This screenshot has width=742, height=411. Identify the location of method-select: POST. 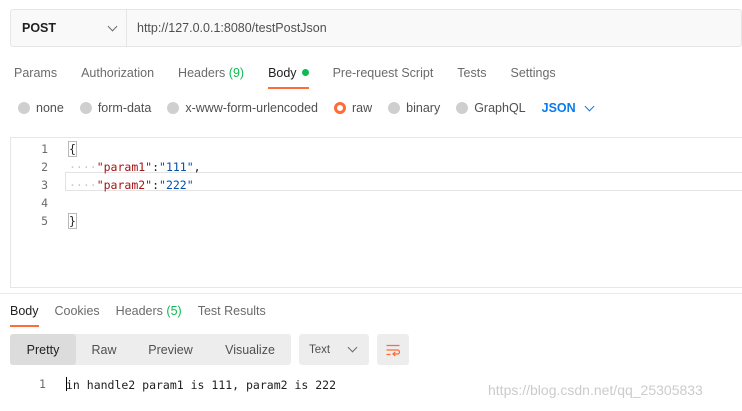
(69, 28).